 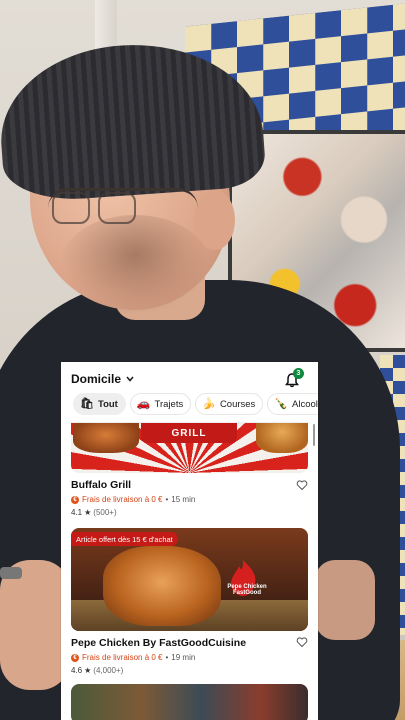 I want to click on glasses-lens-left, so click(x=71, y=208).